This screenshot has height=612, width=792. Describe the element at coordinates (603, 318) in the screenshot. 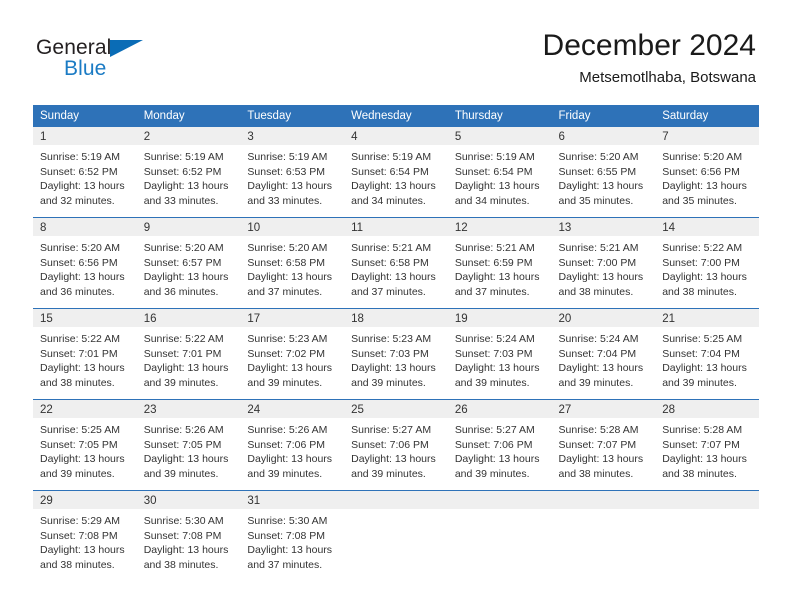

I see `day-number: 20` at that location.